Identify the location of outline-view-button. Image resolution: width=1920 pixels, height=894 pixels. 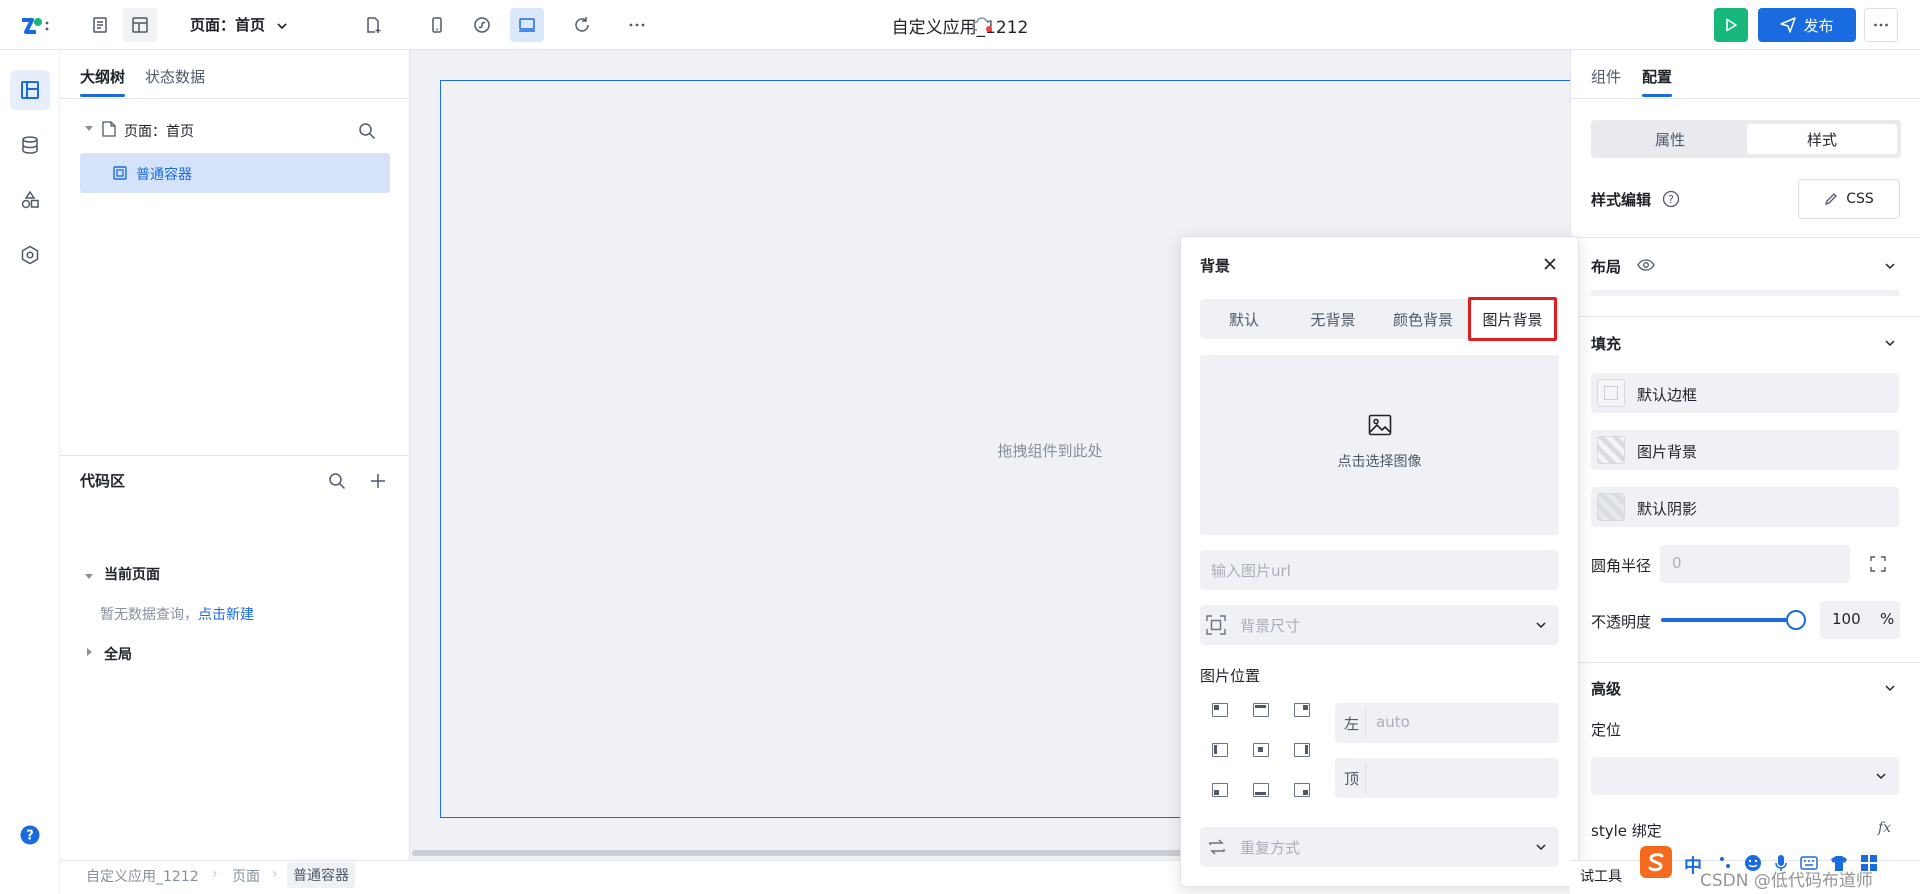
(100, 25).